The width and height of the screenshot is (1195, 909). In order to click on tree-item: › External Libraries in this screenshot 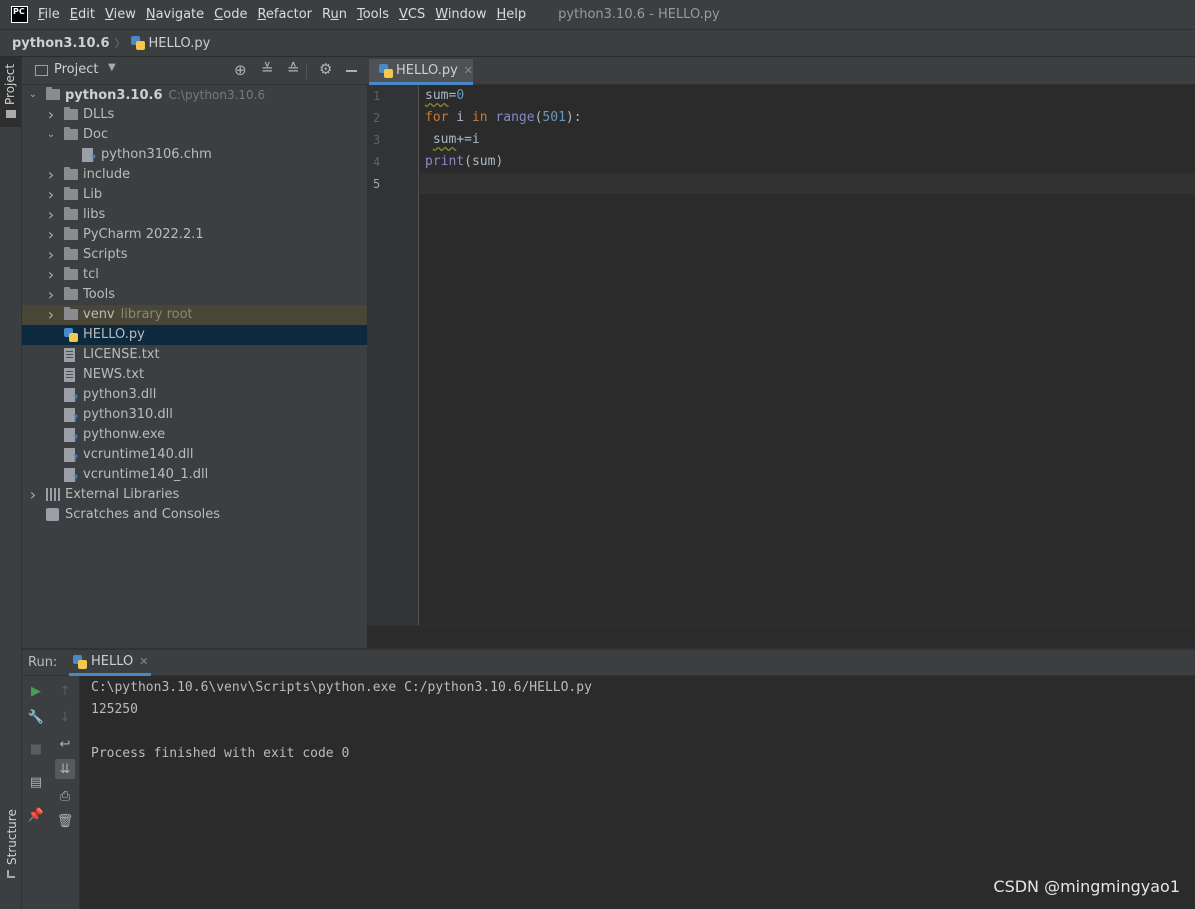, I will do `click(194, 495)`.